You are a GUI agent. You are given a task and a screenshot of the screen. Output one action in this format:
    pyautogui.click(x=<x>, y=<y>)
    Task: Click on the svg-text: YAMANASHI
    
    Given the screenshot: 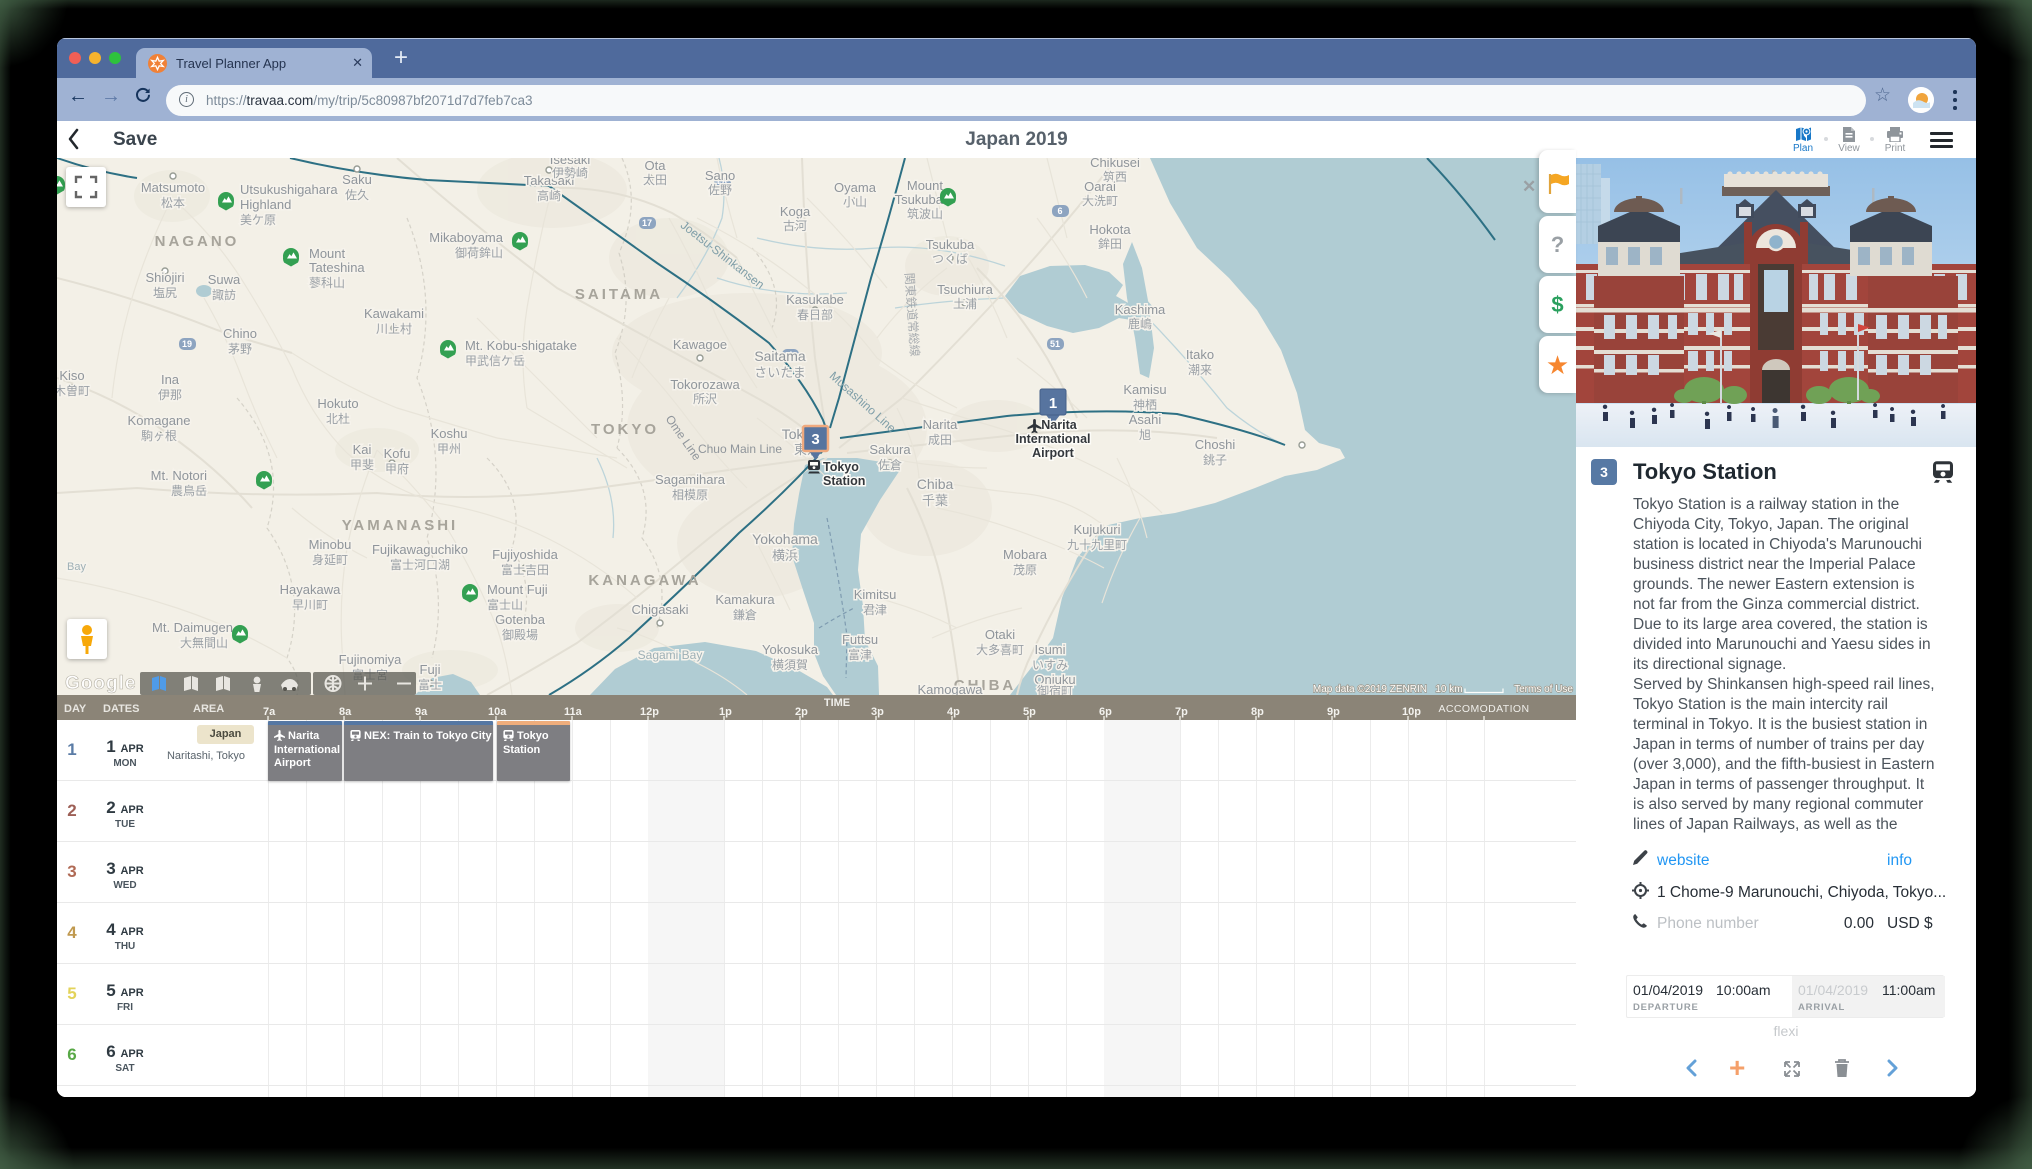 What is the action you would take?
    pyautogui.click(x=400, y=525)
    